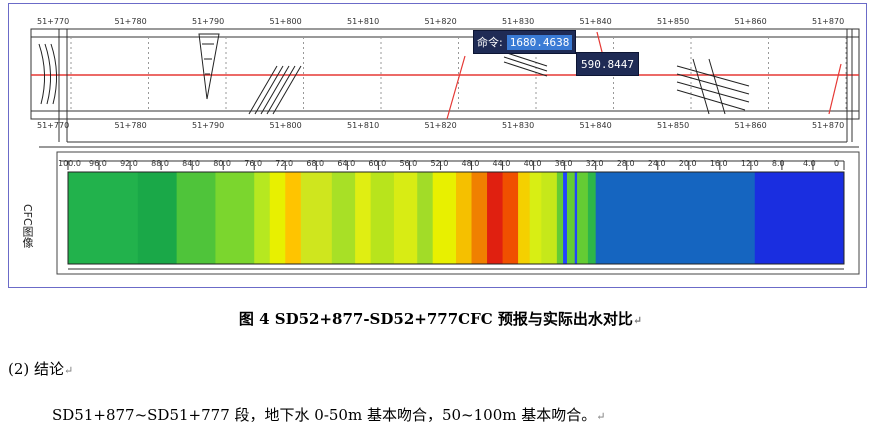 Image resolution: width=881 pixels, height=433 pixels. Describe the element at coordinates (208, 125) in the screenshot. I see `bottom-ruler-tick-label: 51+790` at that location.